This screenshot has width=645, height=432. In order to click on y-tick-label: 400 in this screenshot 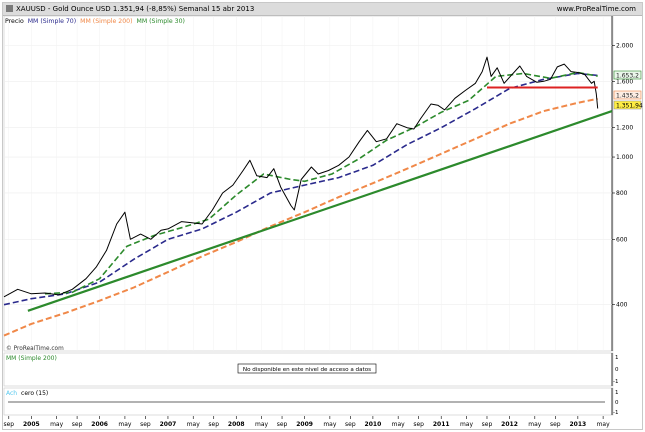, I will do `click(622, 305)`.